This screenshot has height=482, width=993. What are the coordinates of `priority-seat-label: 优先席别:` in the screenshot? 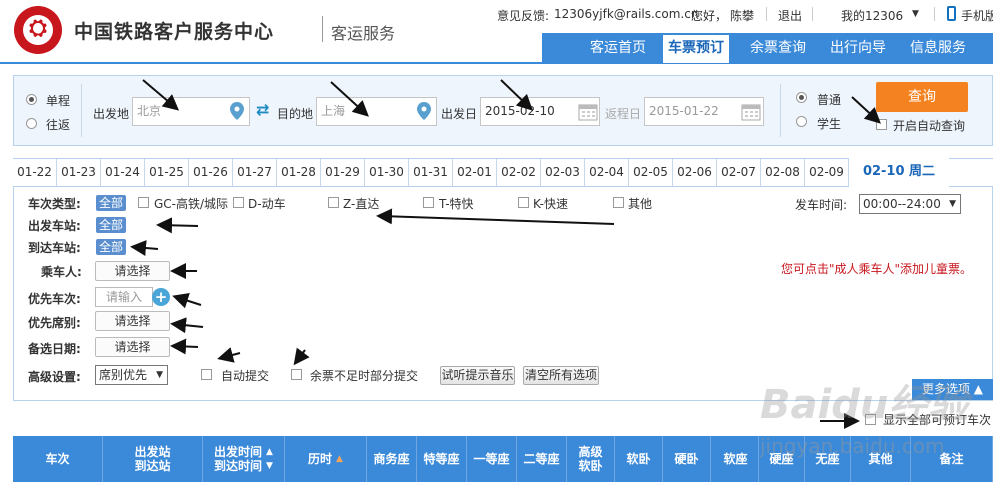 It's located at (54, 323).